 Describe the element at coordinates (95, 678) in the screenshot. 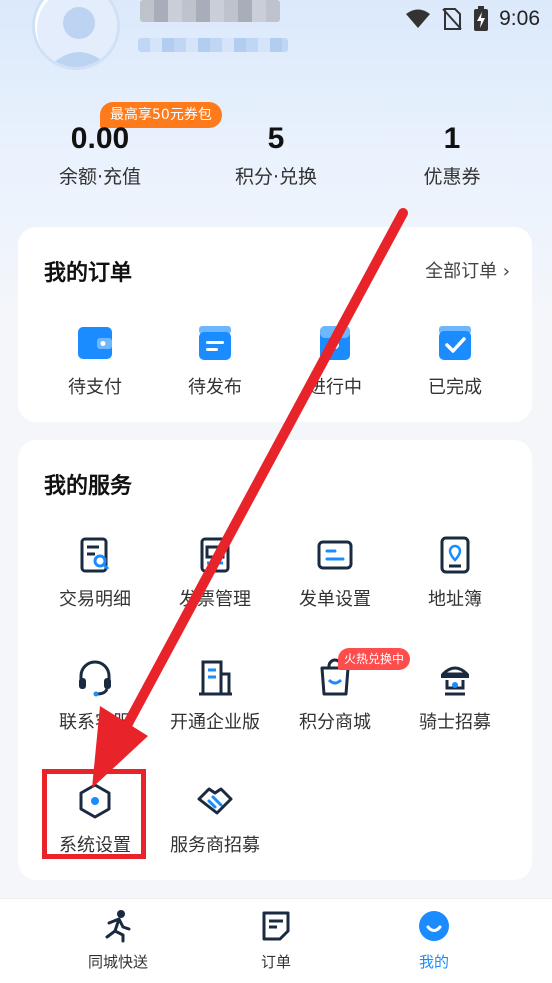

I see `headset-icon` at that location.